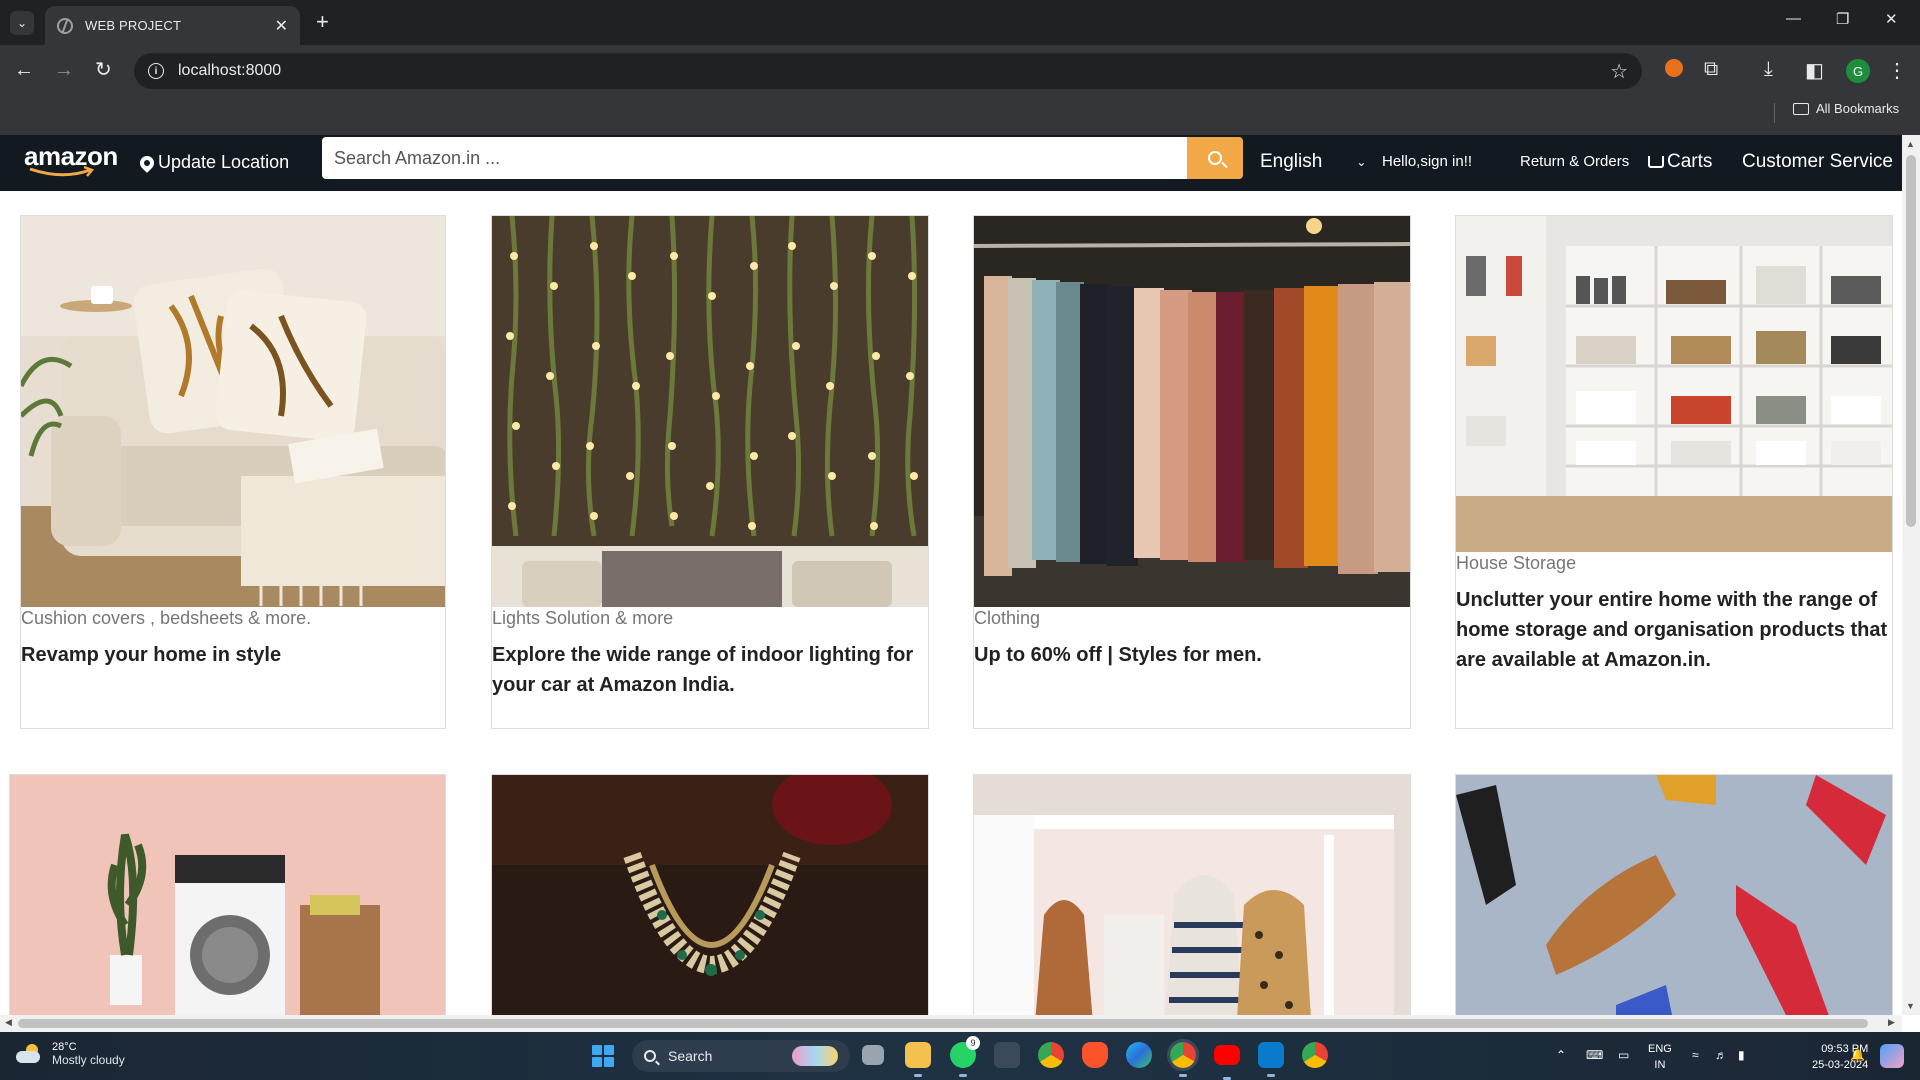 This screenshot has height=1080, width=1920. Describe the element at coordinates (960, 116) in the screenshot. I see `bookmarks-bar: All Bookmarks` at that location.